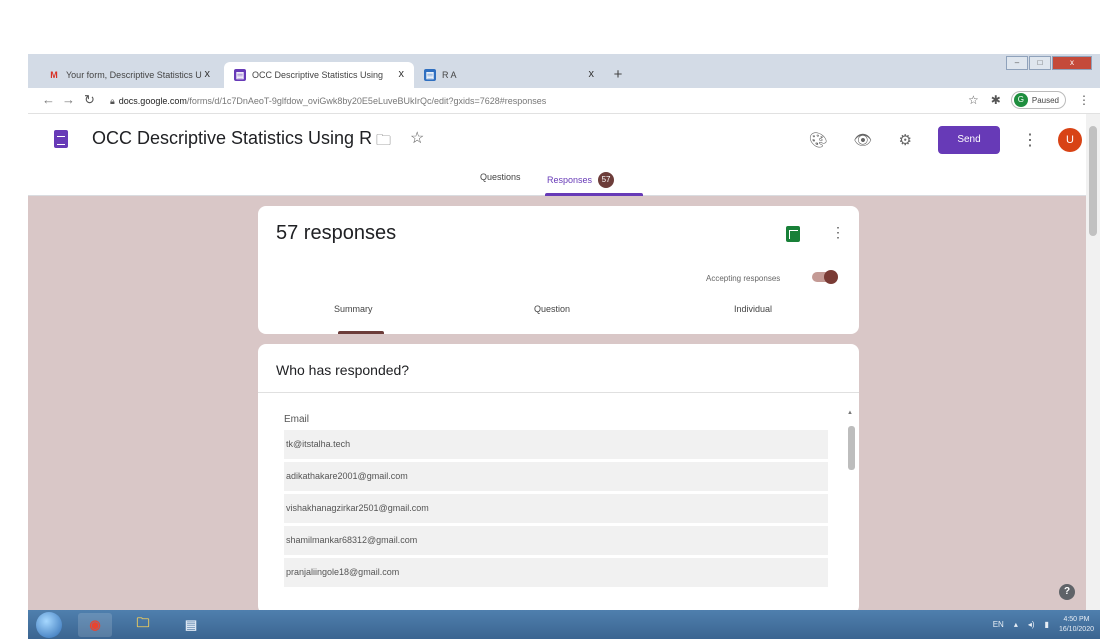  Describe the element at coordinates (969, 140) in the screenshot. I see `send-button: Send` at that location.